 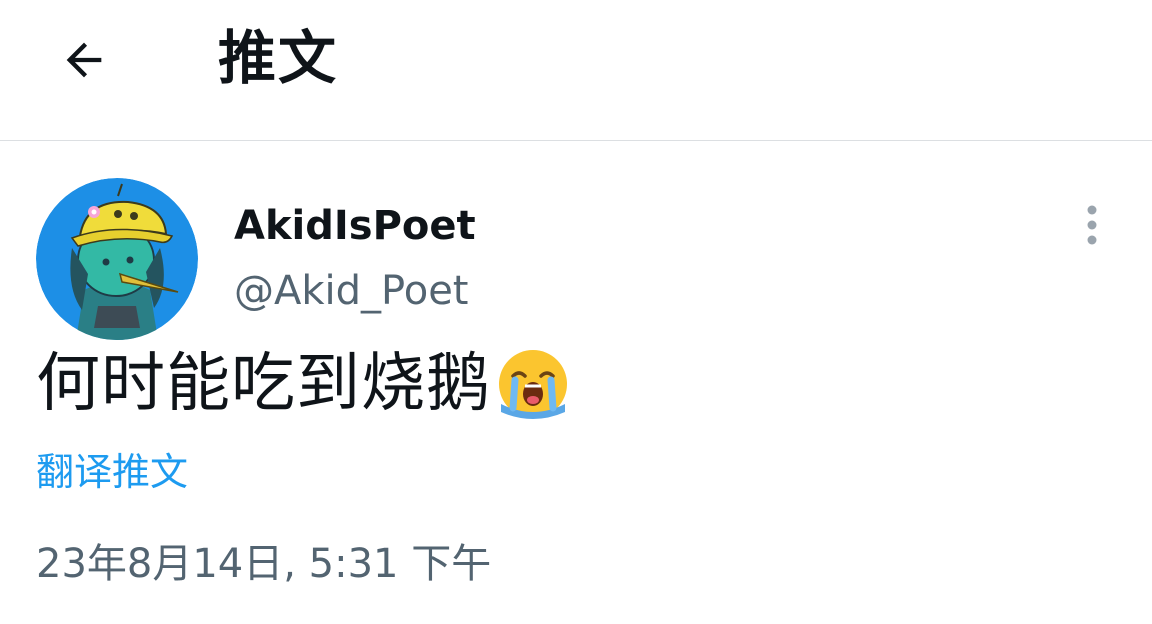 I want to click on loudly-crying-face-icon, so click(x=533, y=384).